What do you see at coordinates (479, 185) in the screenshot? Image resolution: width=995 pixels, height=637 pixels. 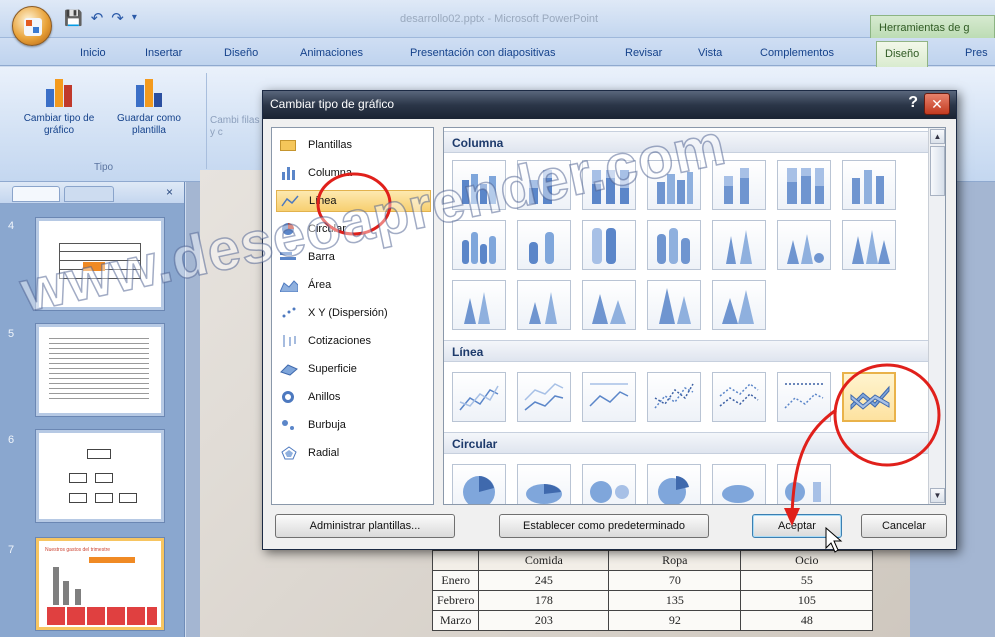 I see `chart-subtype-clustered-column` at bounding box center [479, 185].